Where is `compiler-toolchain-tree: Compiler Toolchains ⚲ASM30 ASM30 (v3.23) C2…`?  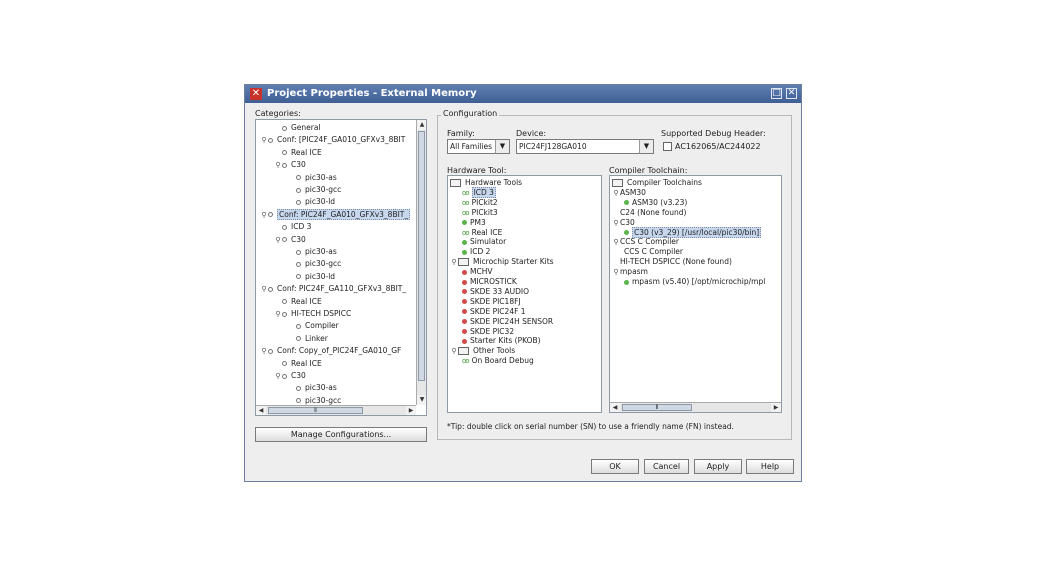 compiler-toolchain-tree: Compiler Toolchains ⚲ASM30 ASM30 (v3.23) C2… is located at coordinates (695, 294).